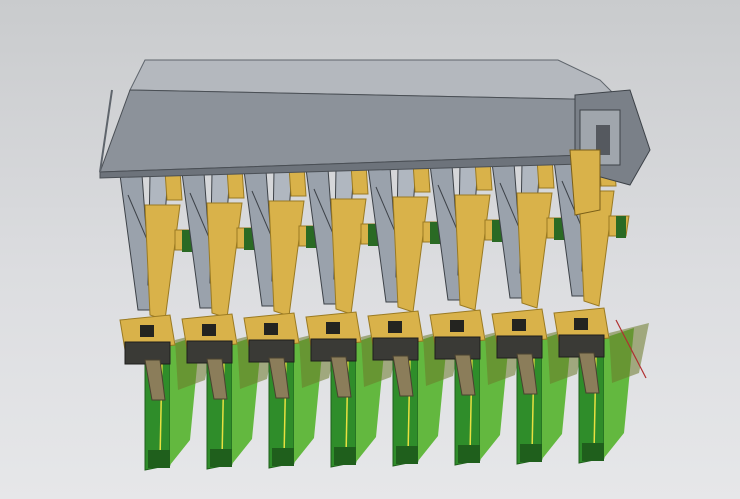  What do you see at coordinates (621, 227) in the screenshot?
I see `side-green-tab` at bounding box center [621, 227].